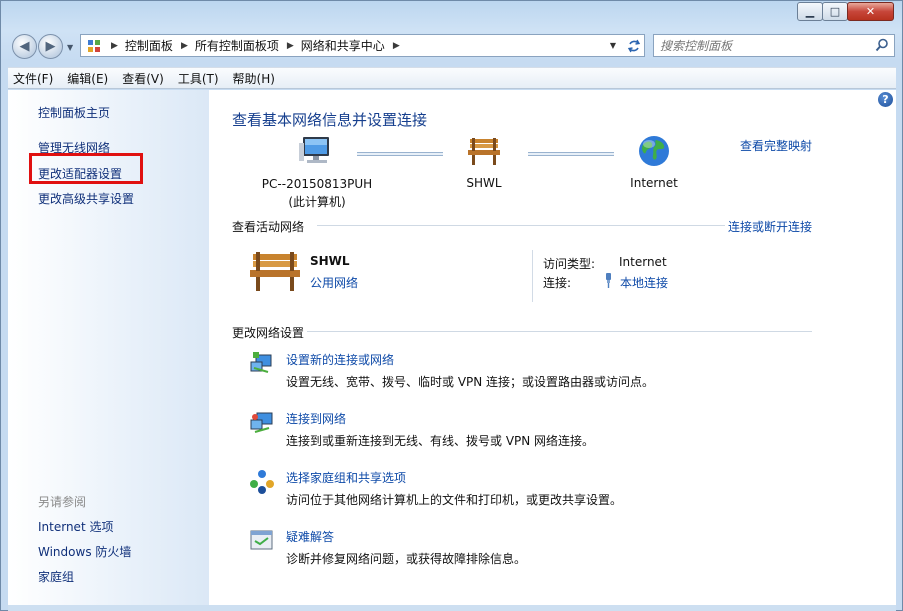  I want to click on highlight-box, so click(86, 168).